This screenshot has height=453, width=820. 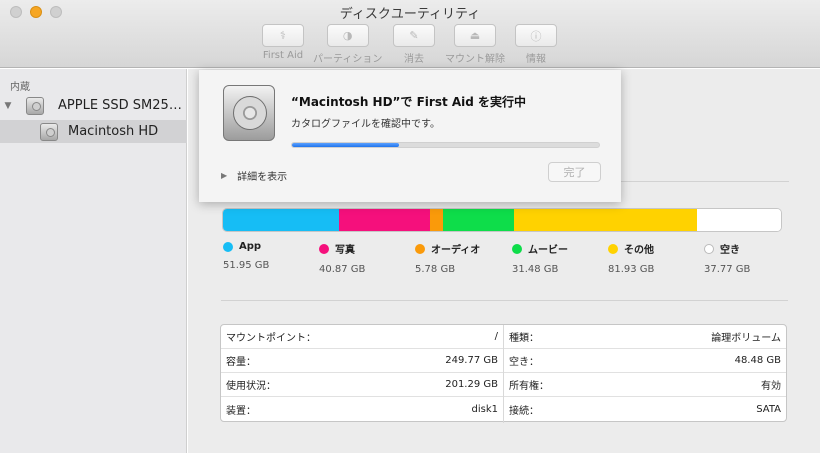 What do you see at coordinates (447, 258) in the screenshot?
I see `legend-item-audio: オーディオ 5.78 GB` at bounding box center [447, 258].